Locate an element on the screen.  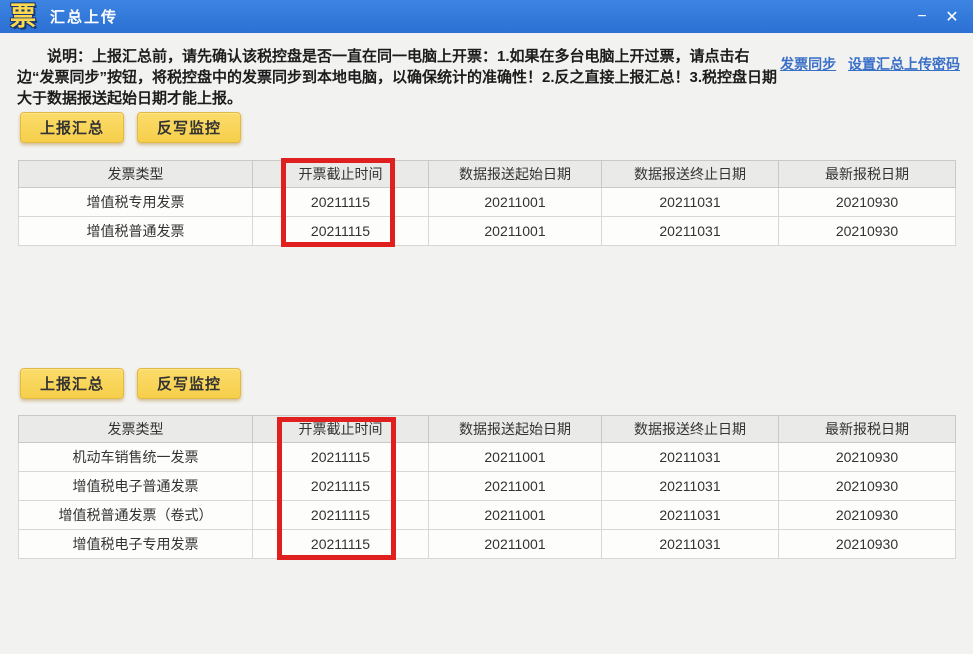
report-summary-button-1: 上报汇总 is located at coordinates (72, 127).